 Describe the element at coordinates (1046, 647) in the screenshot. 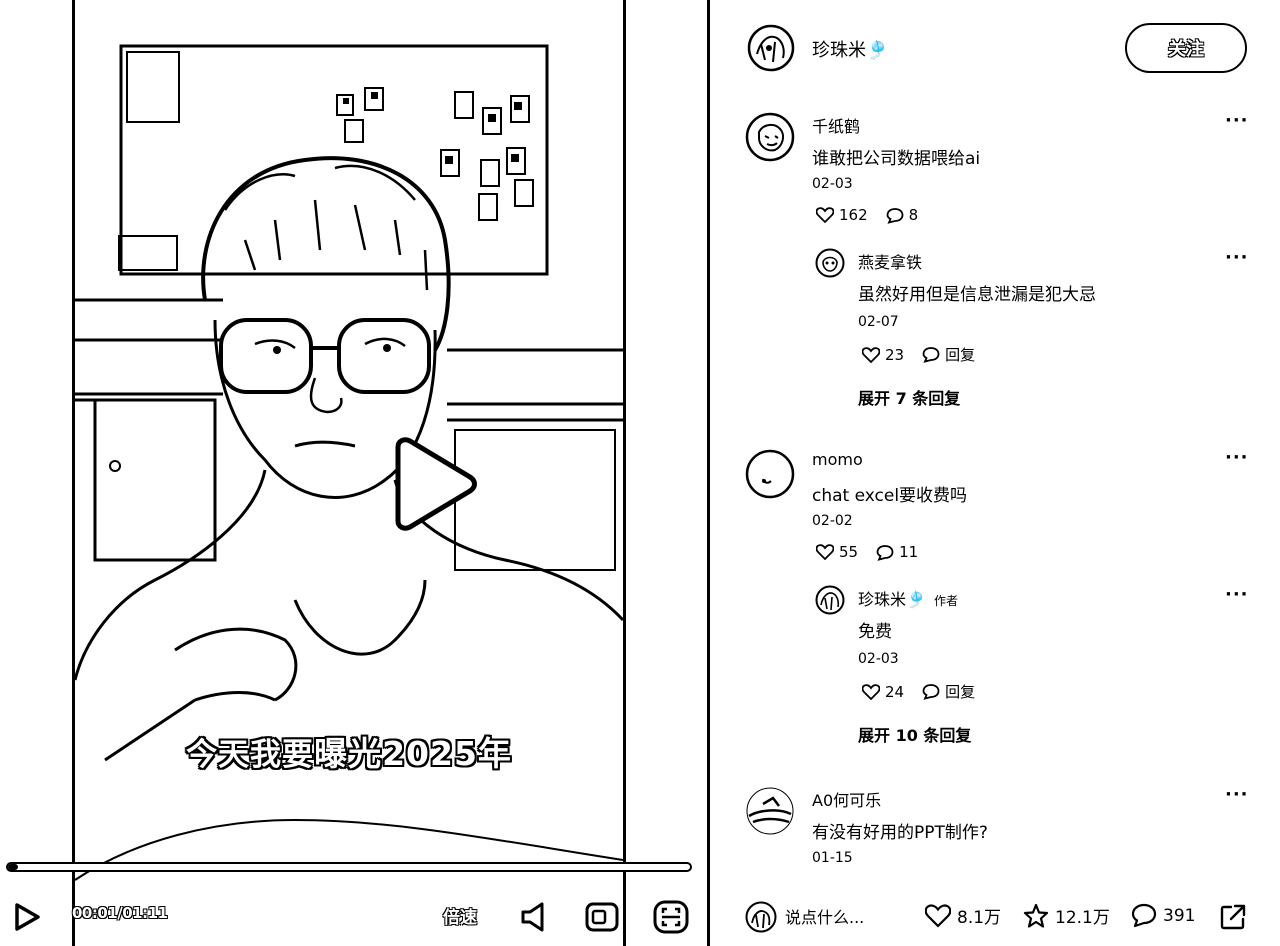

I see `reply-item: 珍珠米🎐 作者 ··· 免费 02-03 24 回复` at that location.